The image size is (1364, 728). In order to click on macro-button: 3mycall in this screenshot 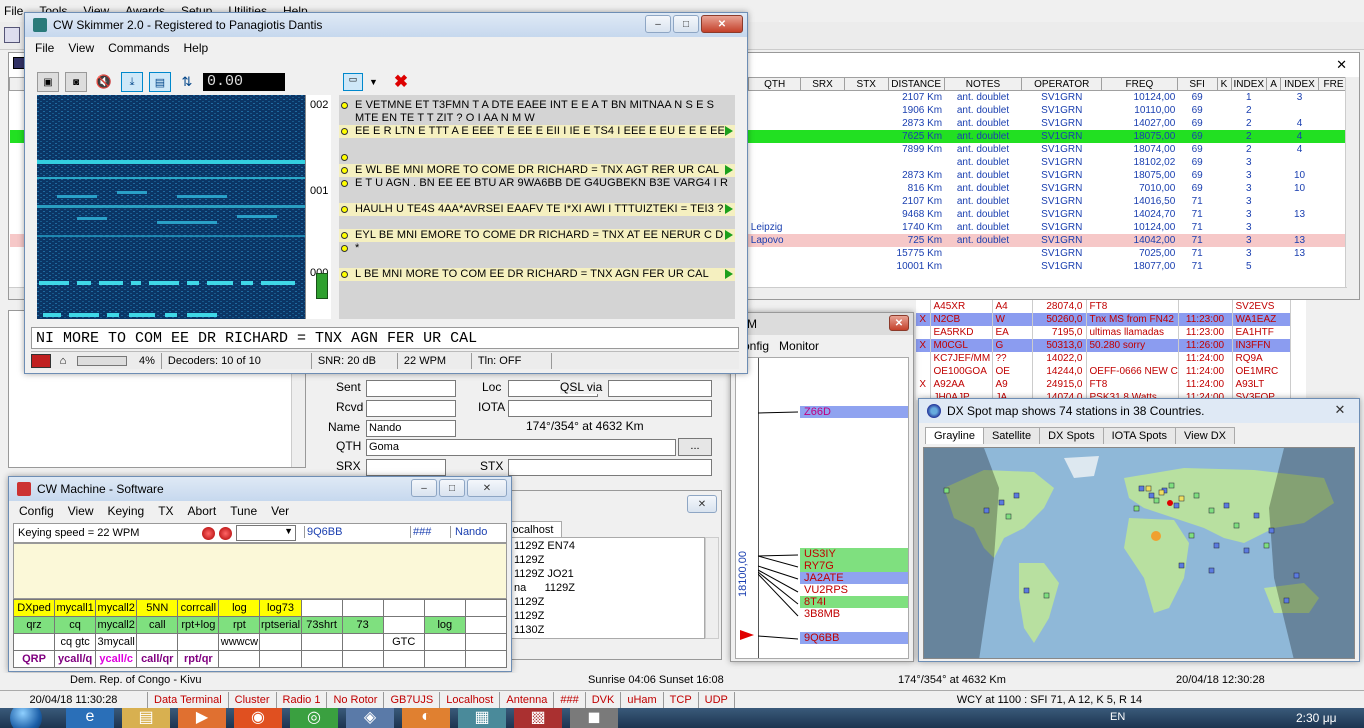, I will do `click(116, 642)`.